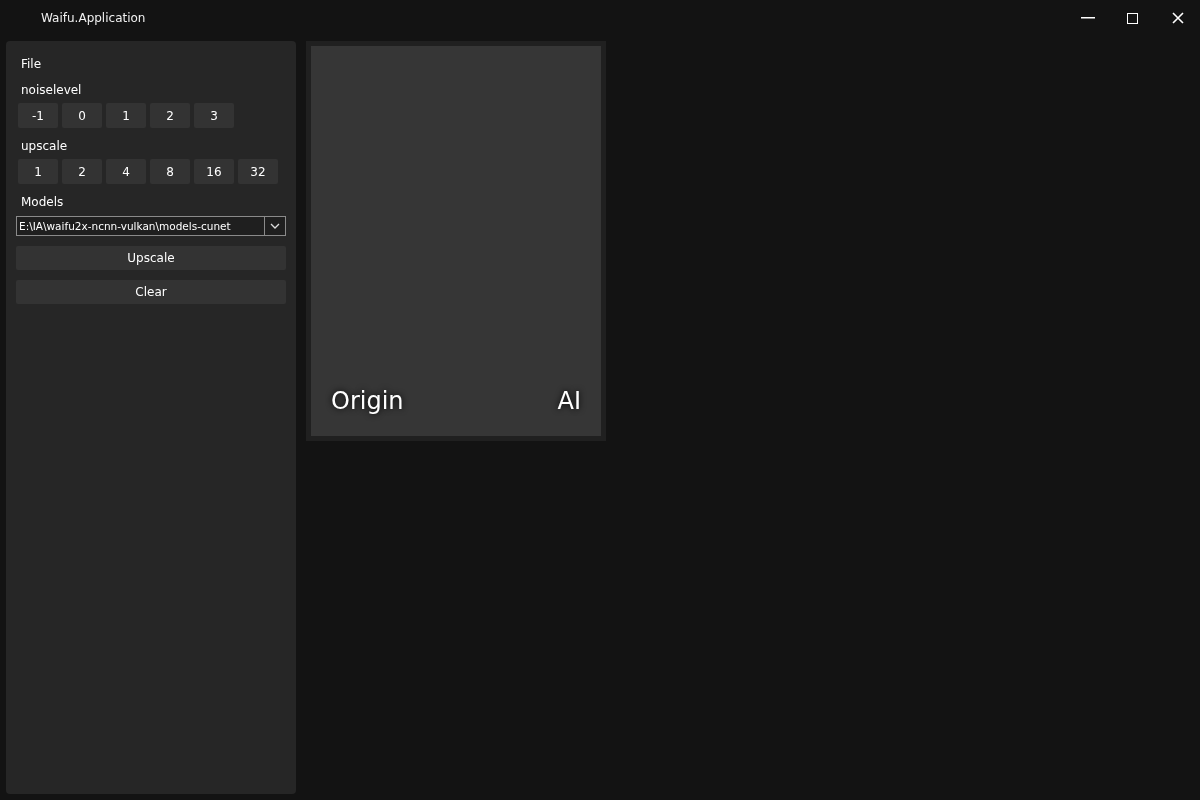  I want to click on noiselevel-label: noiselevel, so click(52, 90).